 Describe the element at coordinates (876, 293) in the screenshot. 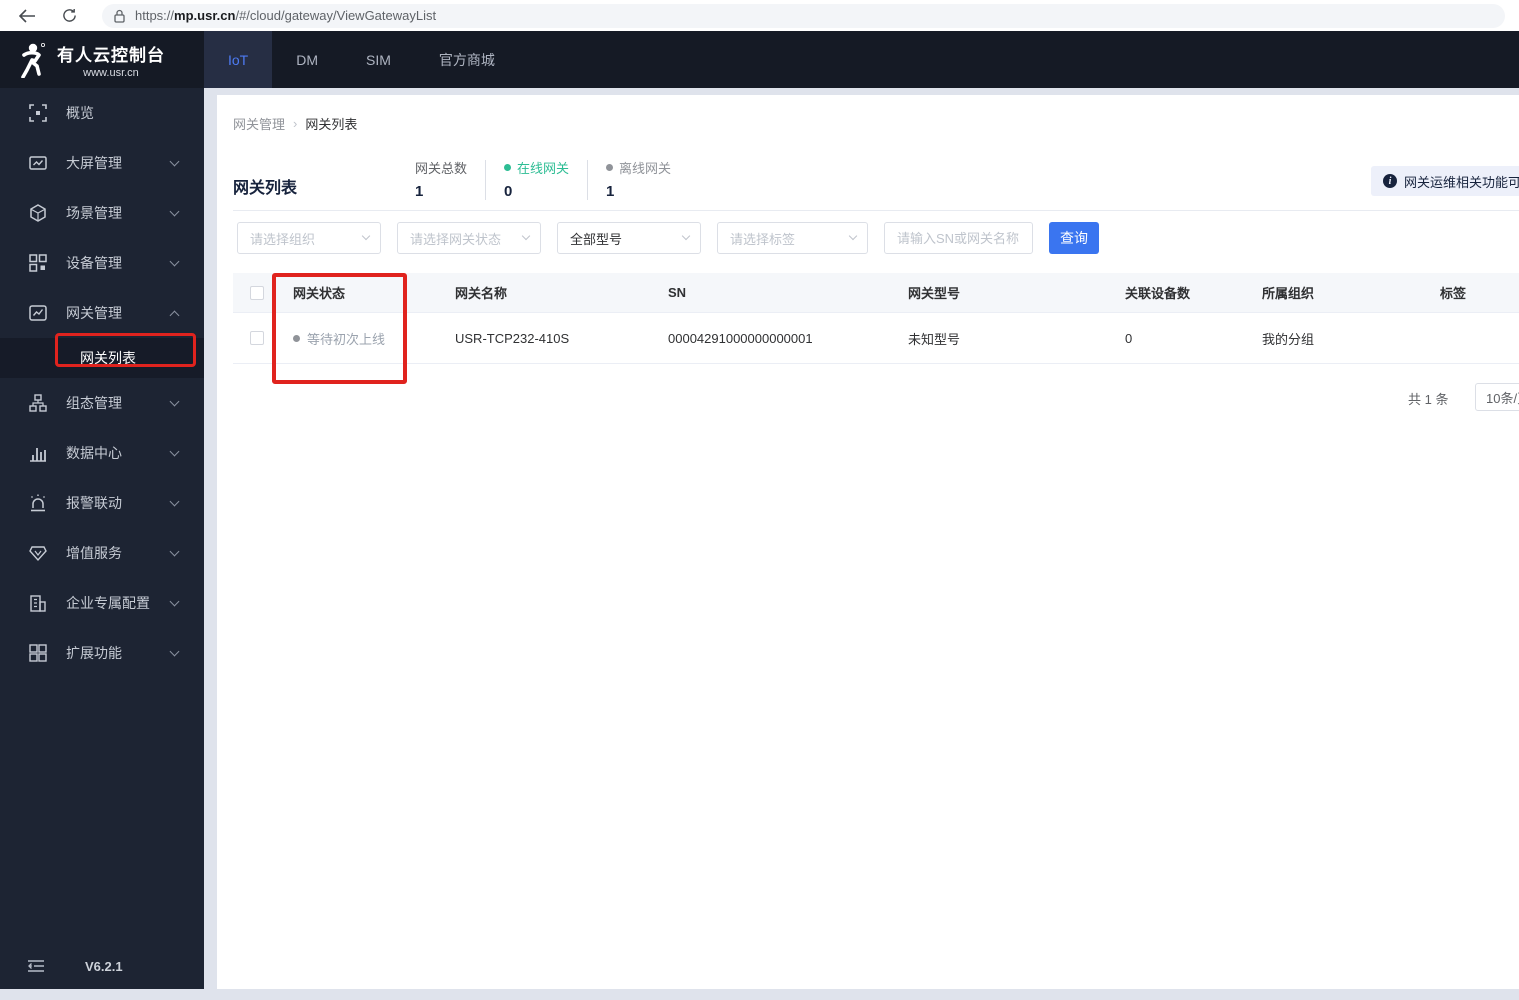

I see `table-header-row: 网关状态 网关名称 SN 网关型号 关联设备数 所属组织 标签` at that location.